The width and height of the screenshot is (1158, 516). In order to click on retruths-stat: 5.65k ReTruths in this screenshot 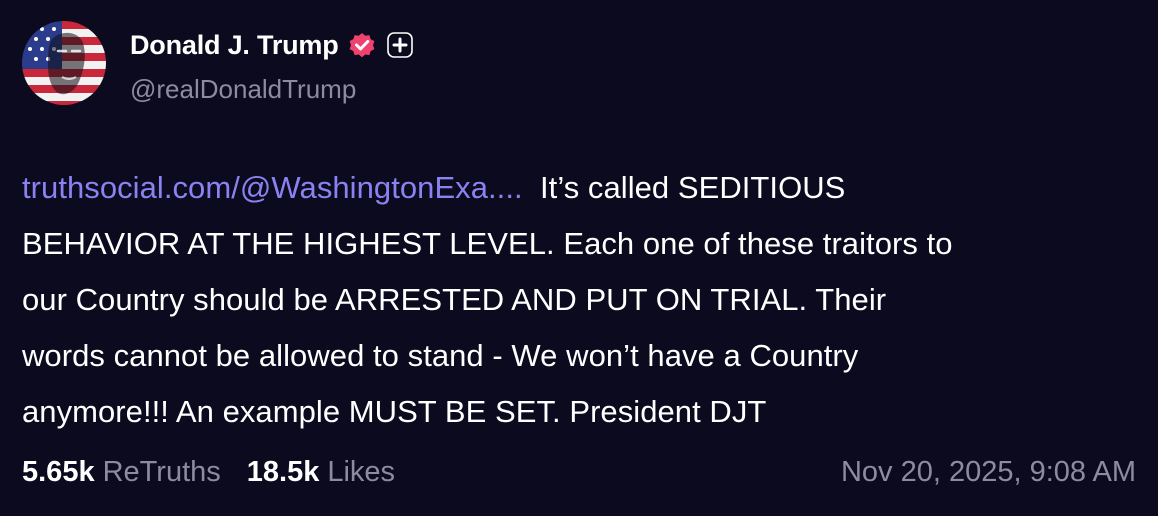, I will do `click(121, 472)`.